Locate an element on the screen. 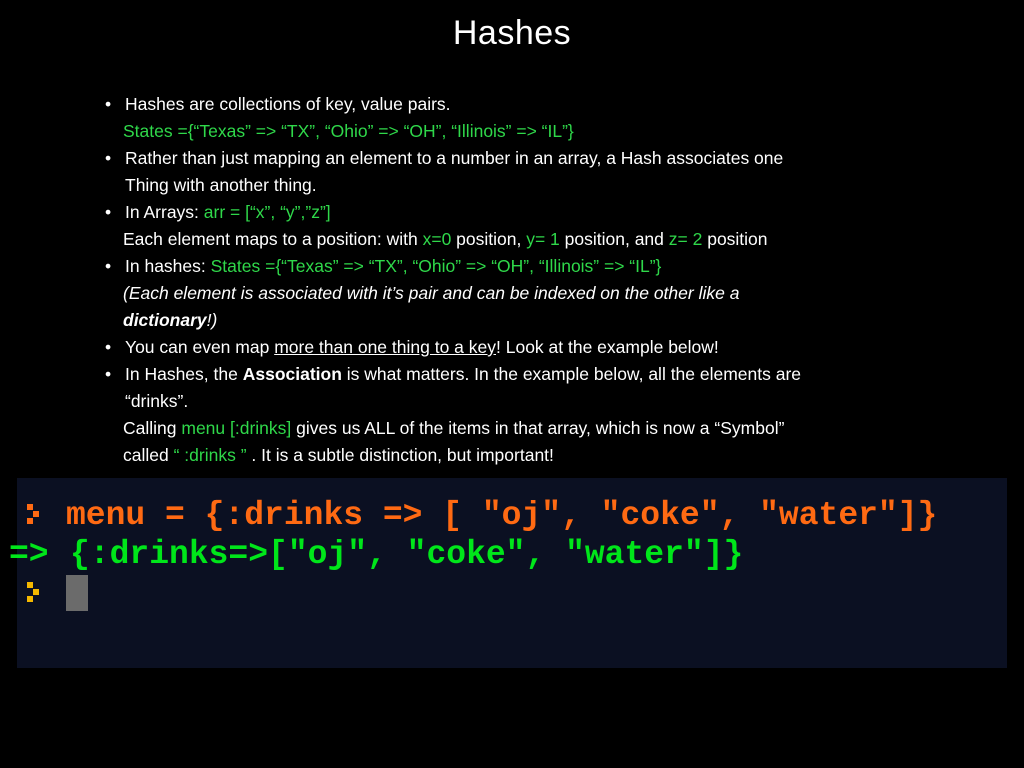 This screenshot has height=768, width=1024. underlined-text: more than one thing to a key is located at coordinates (385, 347).